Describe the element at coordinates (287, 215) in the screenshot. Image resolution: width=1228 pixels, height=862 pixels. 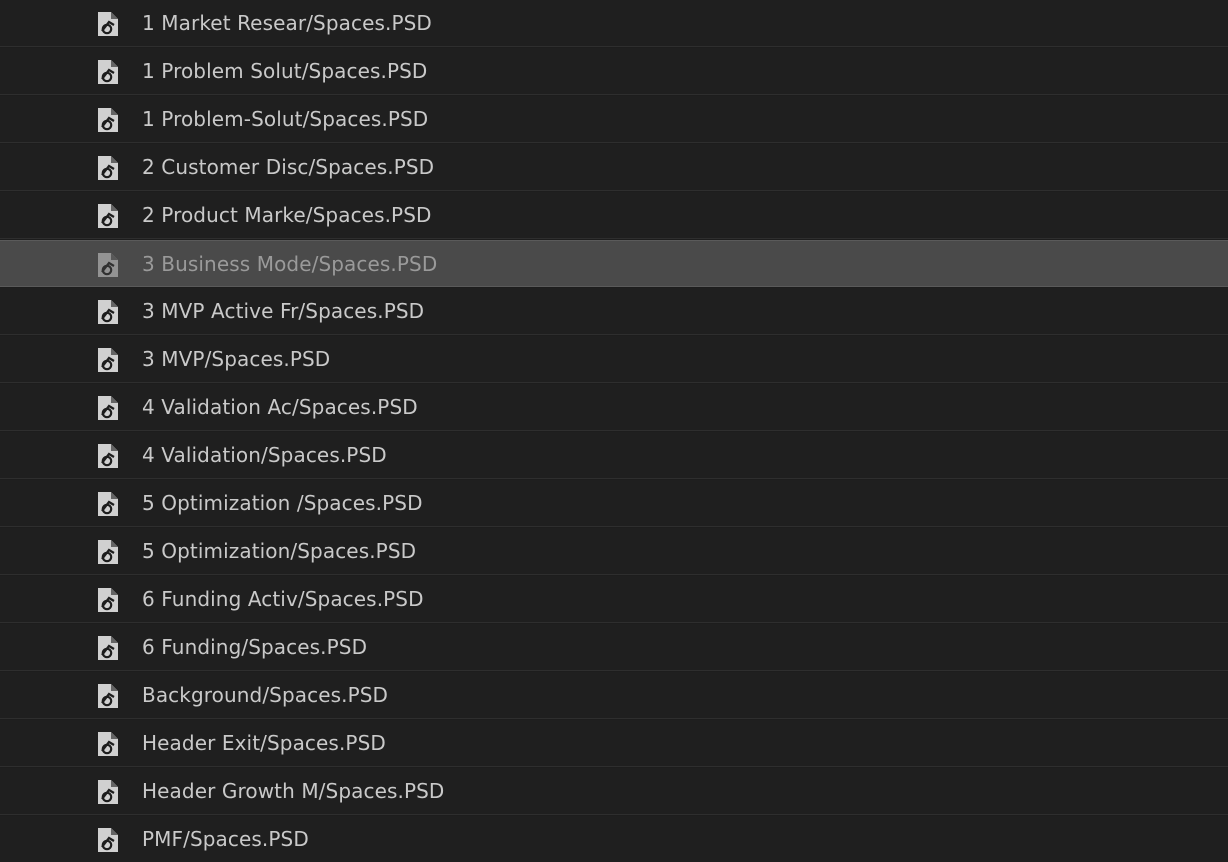
I see `file-name-label: 2 Product Marke/Spaces.PSD` at that location.